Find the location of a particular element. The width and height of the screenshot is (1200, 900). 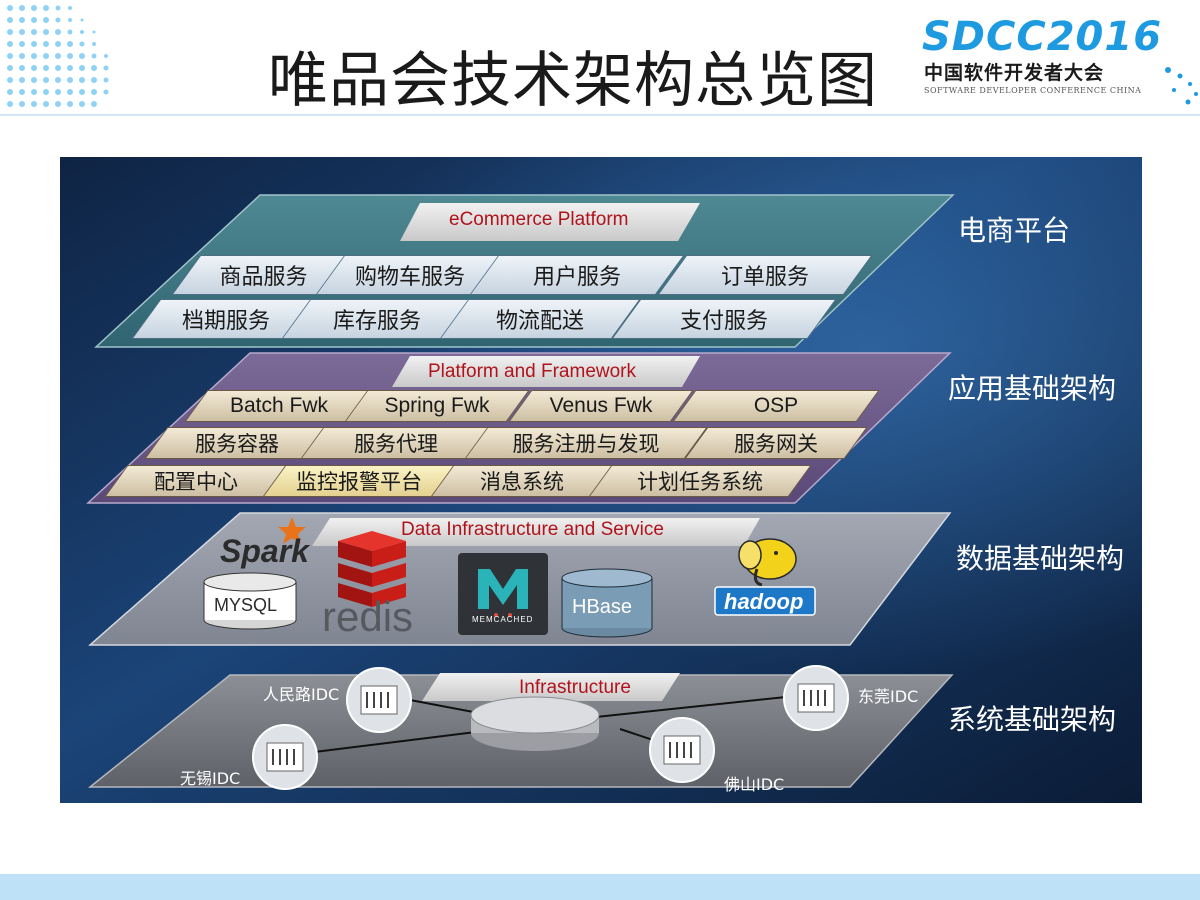

title-divider is located at coordinates (600, 115).